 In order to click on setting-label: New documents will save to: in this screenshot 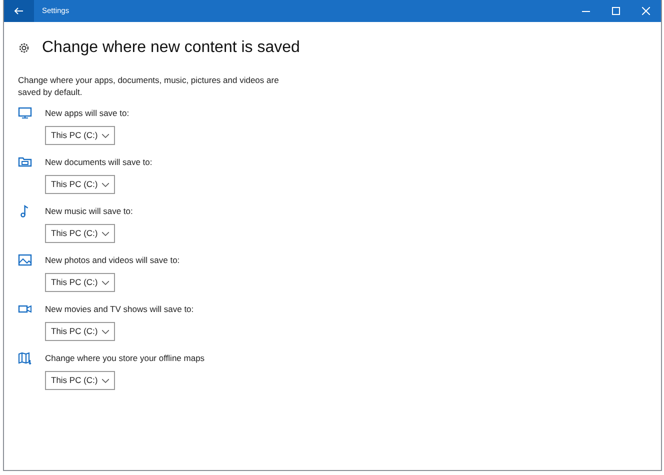, I will do `click(98, 162)`.